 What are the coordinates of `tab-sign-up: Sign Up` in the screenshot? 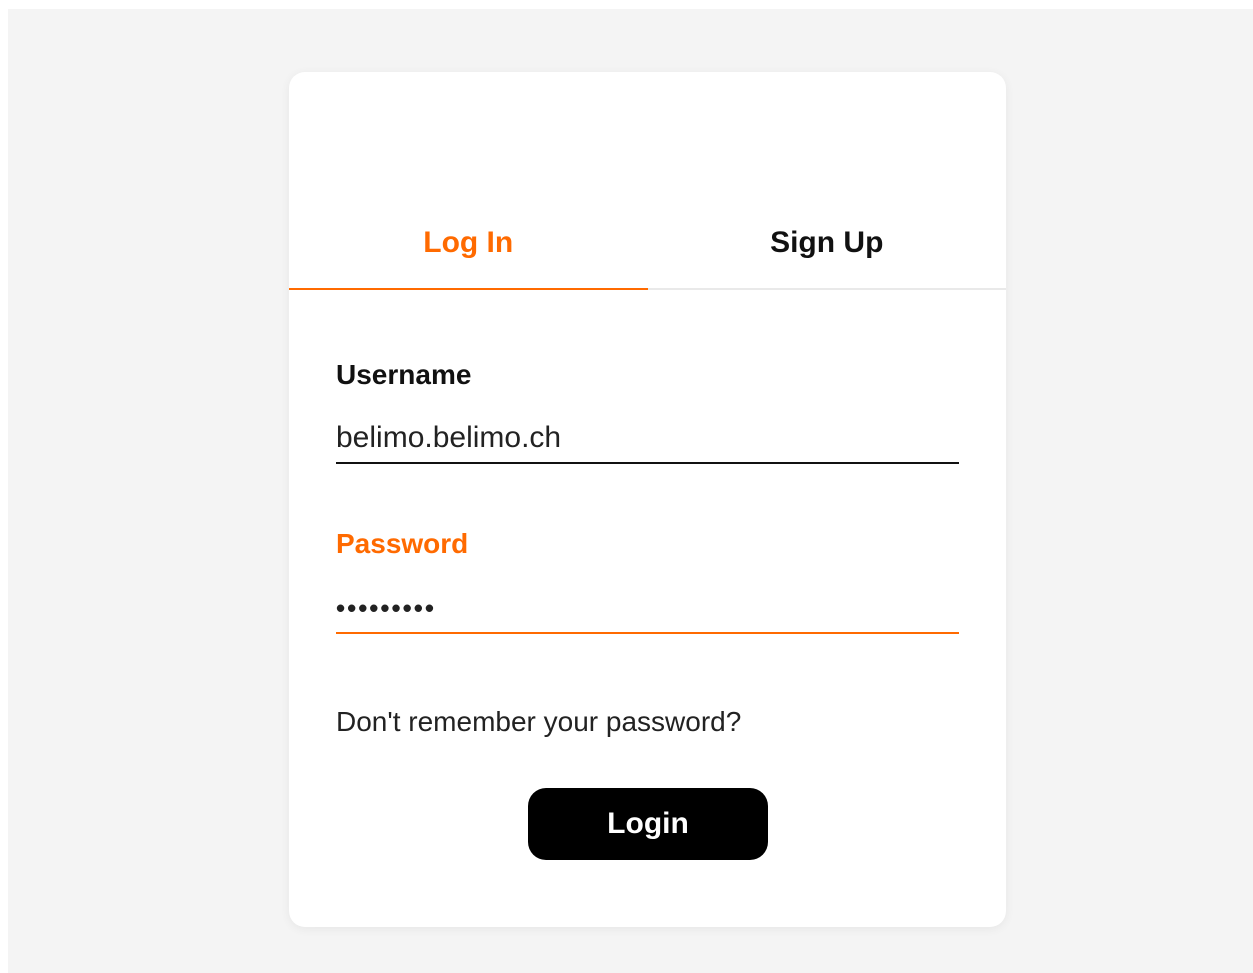 It's located at (827, 255).